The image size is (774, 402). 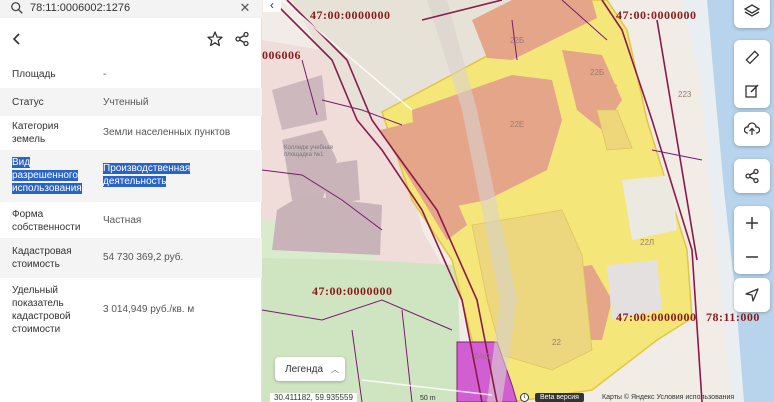 I want to click on quarter-label-partial: 006006, so click(x=281, y=55).